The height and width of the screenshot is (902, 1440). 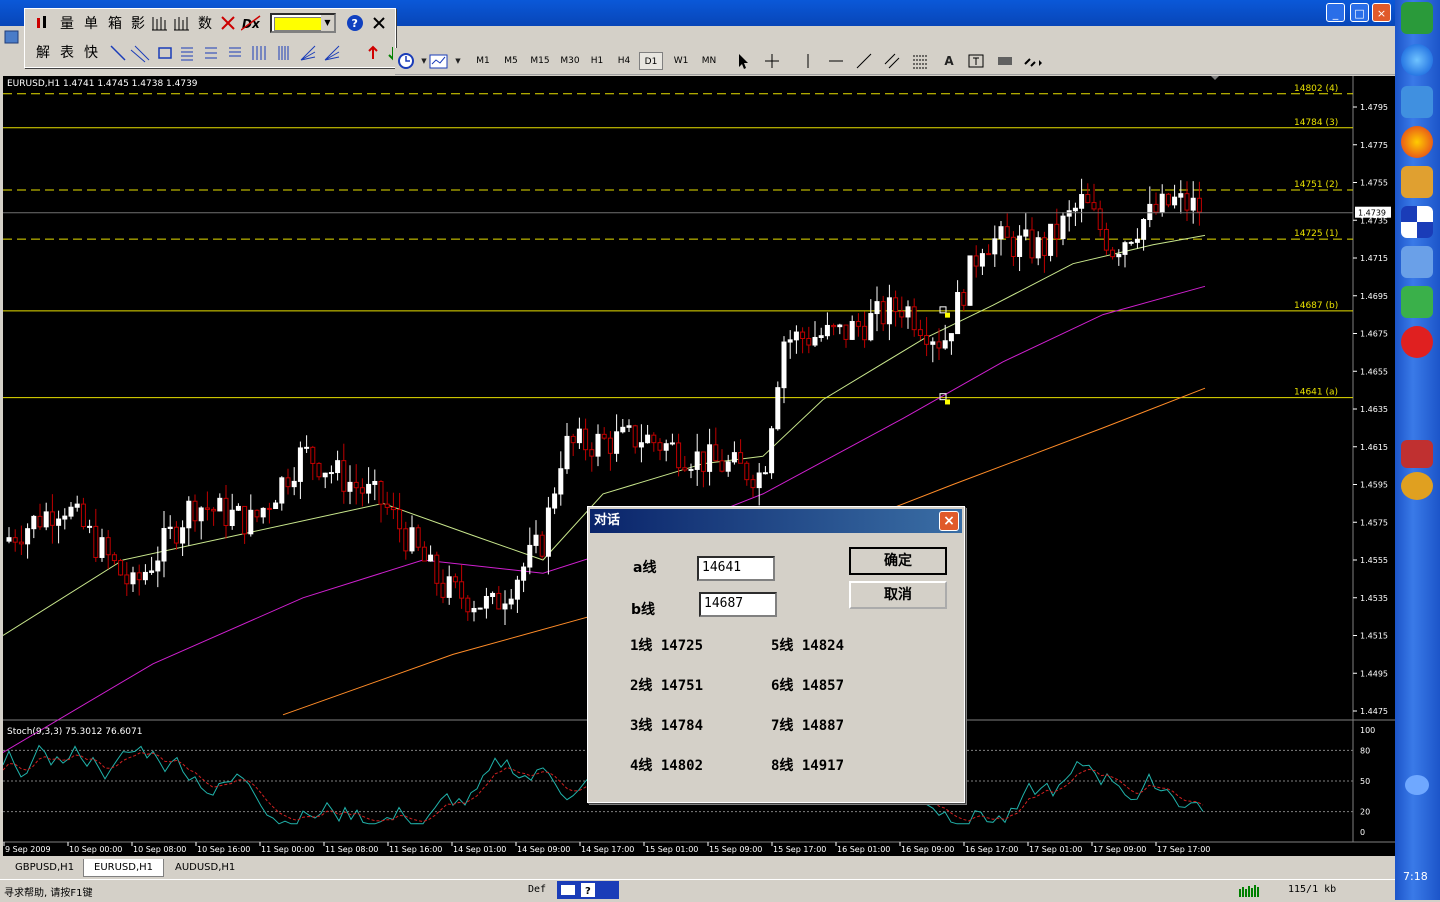 I want to click on start-icon, so click(x=1417, y=18).